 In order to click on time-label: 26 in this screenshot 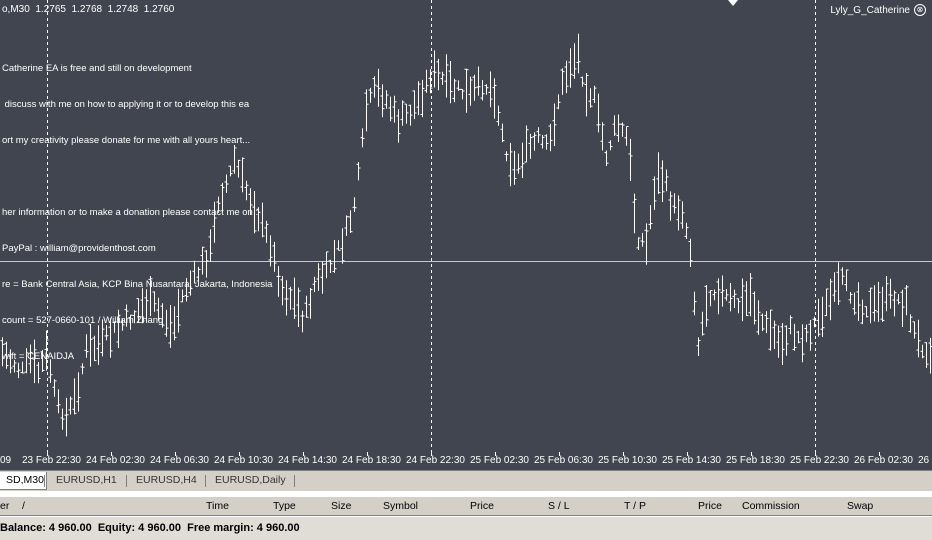, I will do `click(924, 460)`.